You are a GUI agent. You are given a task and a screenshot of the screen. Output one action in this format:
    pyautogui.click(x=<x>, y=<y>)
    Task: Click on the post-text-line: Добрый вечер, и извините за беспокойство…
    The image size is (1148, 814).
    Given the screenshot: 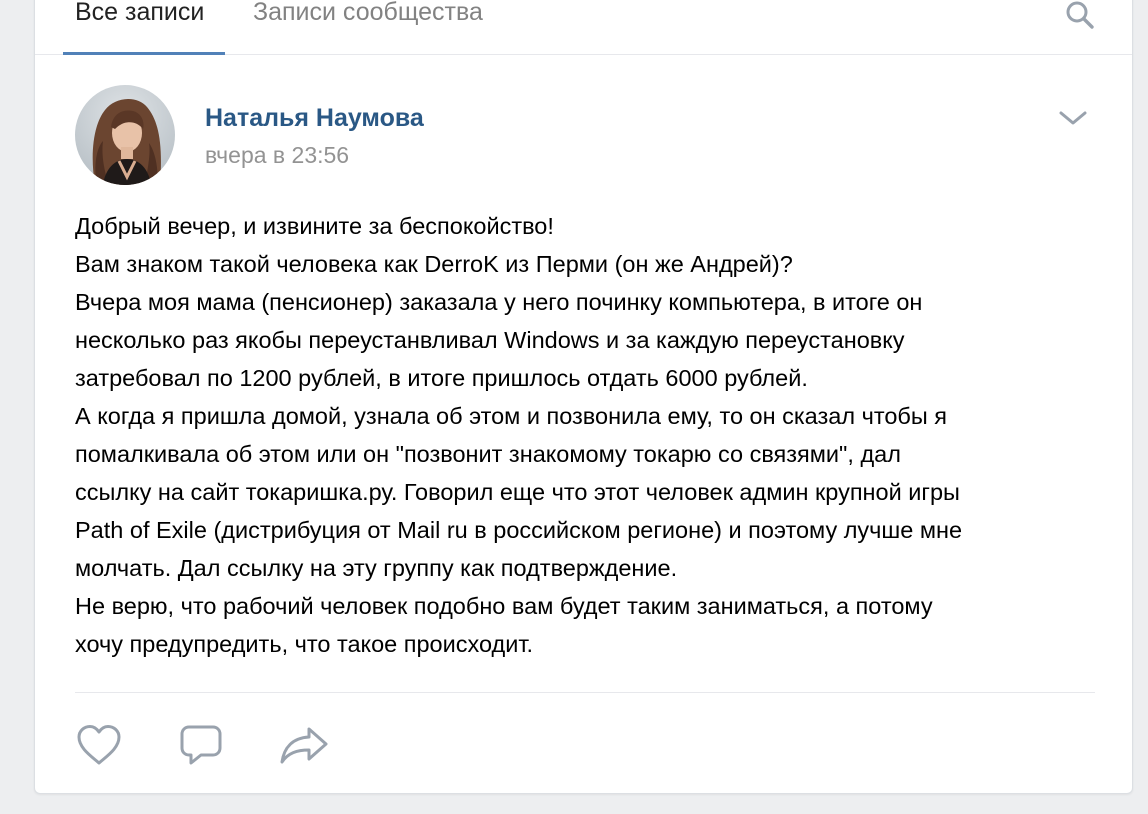 What is the action you would take?
    pyautogui.click(x=314, y=226)
    